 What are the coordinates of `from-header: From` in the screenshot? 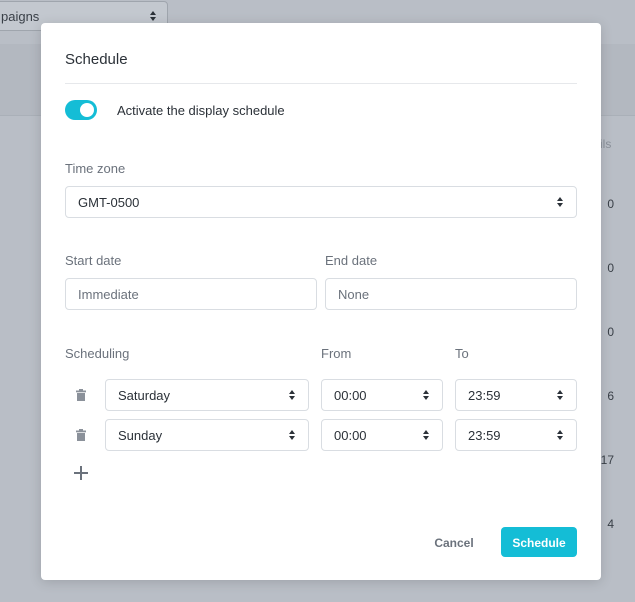 It's located at (336, 353).